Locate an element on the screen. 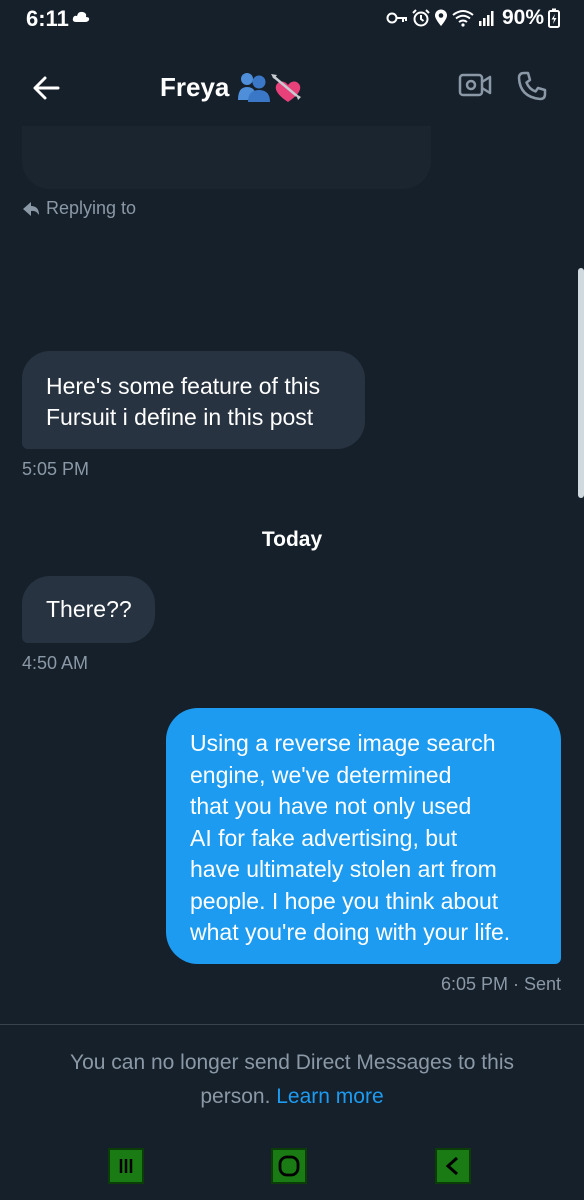 The image size is (584, 1200). heart-arrow-emoji-icon is located at coordinates (286, 88).